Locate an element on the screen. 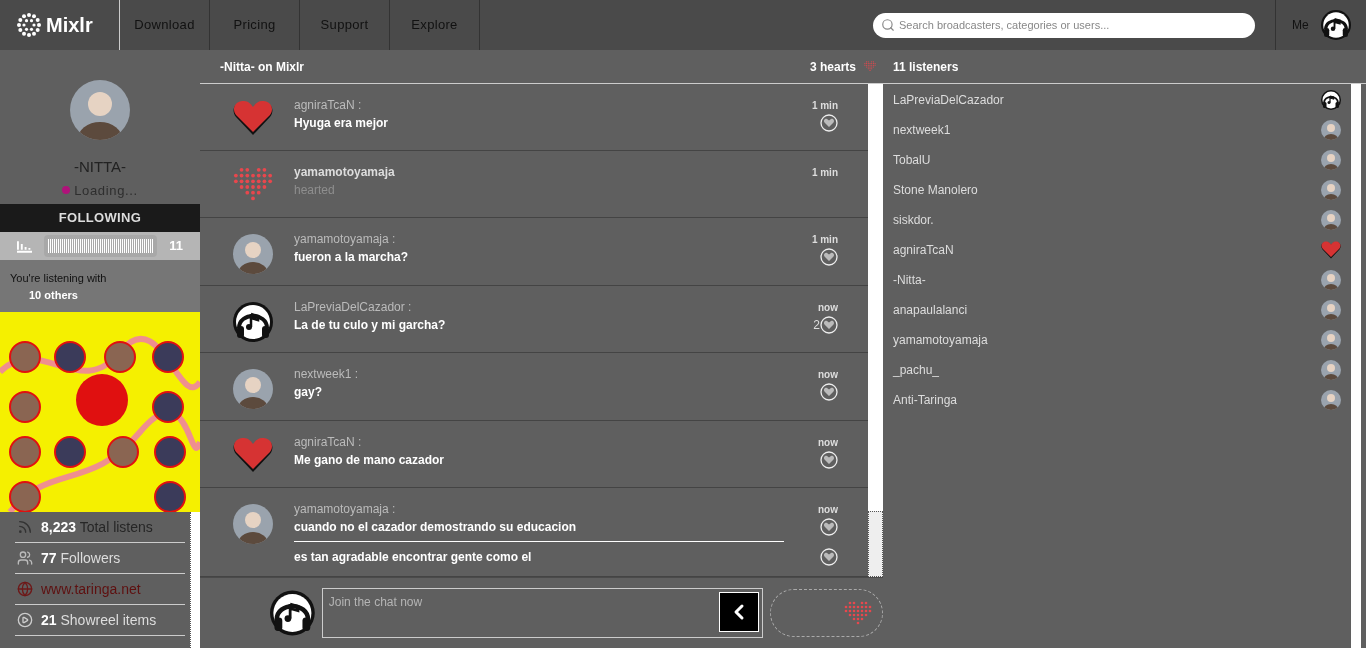 Image resolution: width=1366 pixels, height=648 pixels. listener-row: siskdor. is located at coordinates (1117, 220).